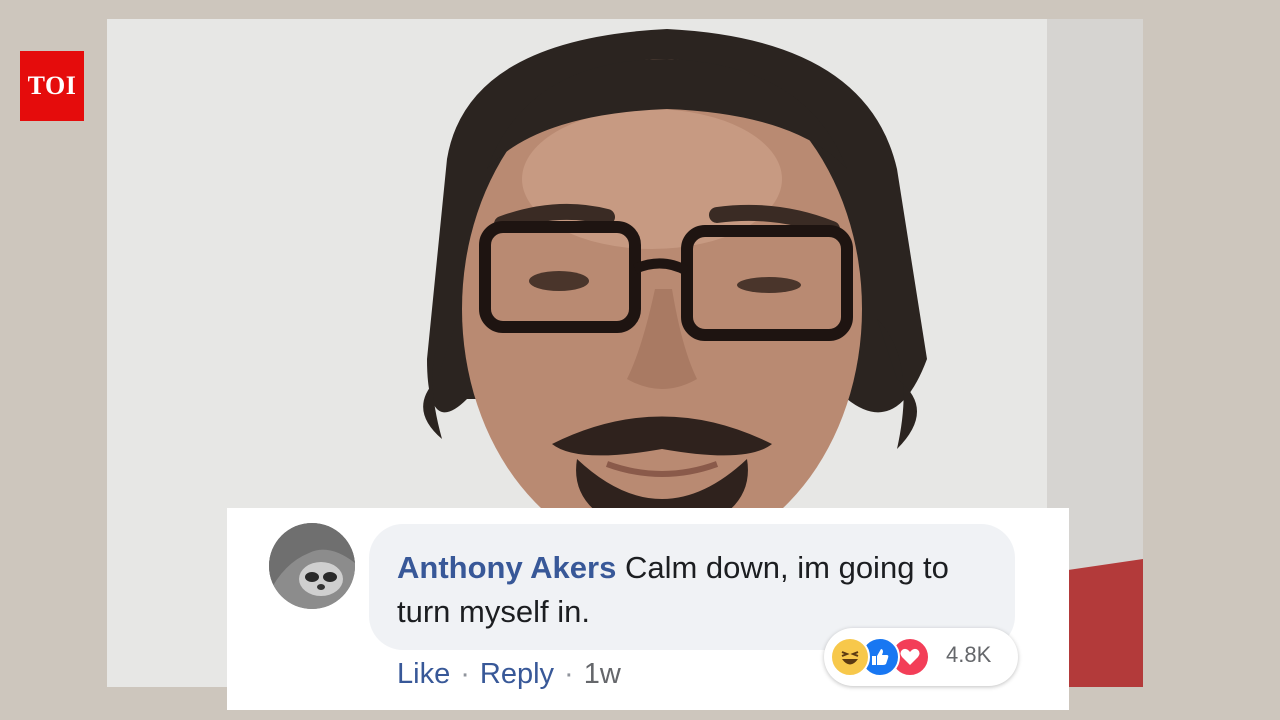  I want to click on comment-actions: Like · Reply · 1w, so click(509, 674).